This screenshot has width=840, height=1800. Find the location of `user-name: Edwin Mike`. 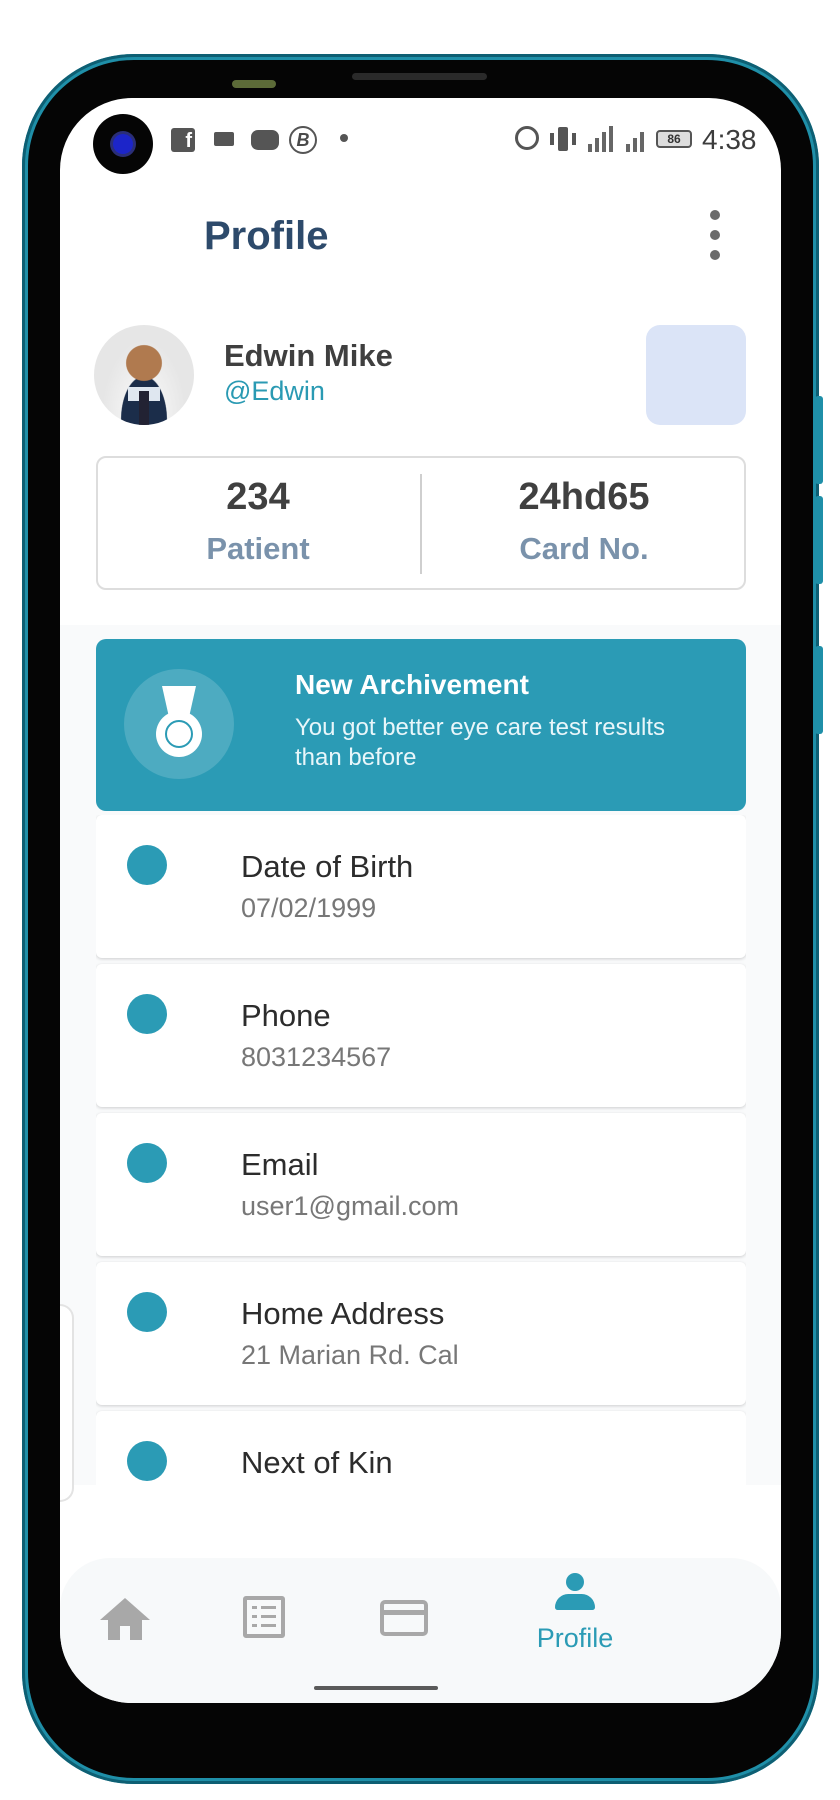

user-name: Edwin Mike is located at coordinates (308, 355).